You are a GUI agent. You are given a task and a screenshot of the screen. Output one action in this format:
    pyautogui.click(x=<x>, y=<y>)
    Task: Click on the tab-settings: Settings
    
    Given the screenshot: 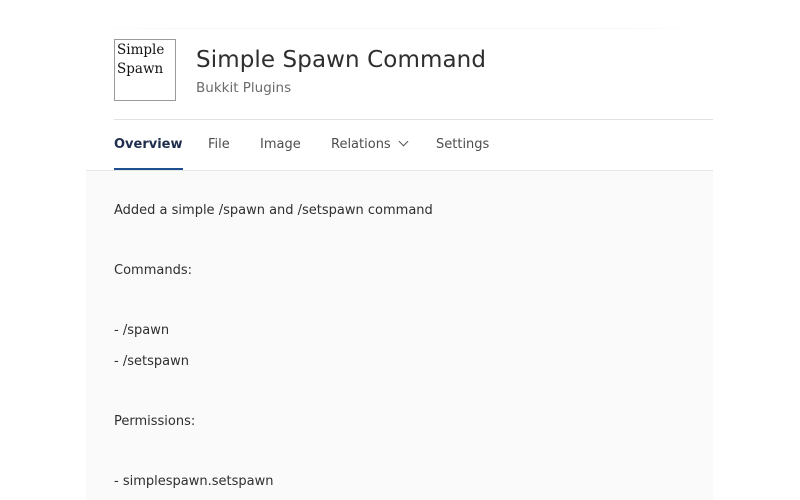 What is the action you would take?
    pyautogui.click(x=462, y=145)
    